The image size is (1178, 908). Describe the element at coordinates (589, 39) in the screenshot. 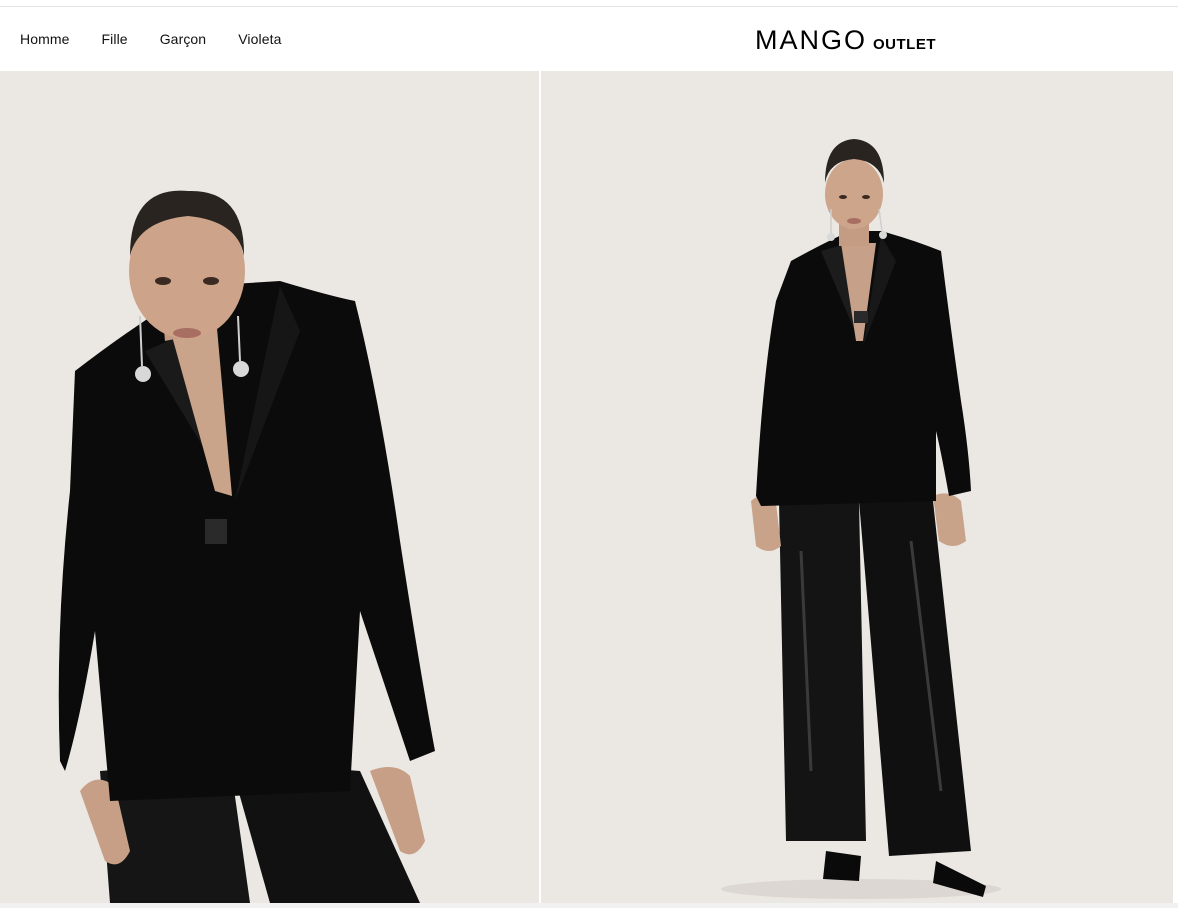

I see `site-header: Homme Fille Garçon Violeta MANGO OUTLET` at that location.